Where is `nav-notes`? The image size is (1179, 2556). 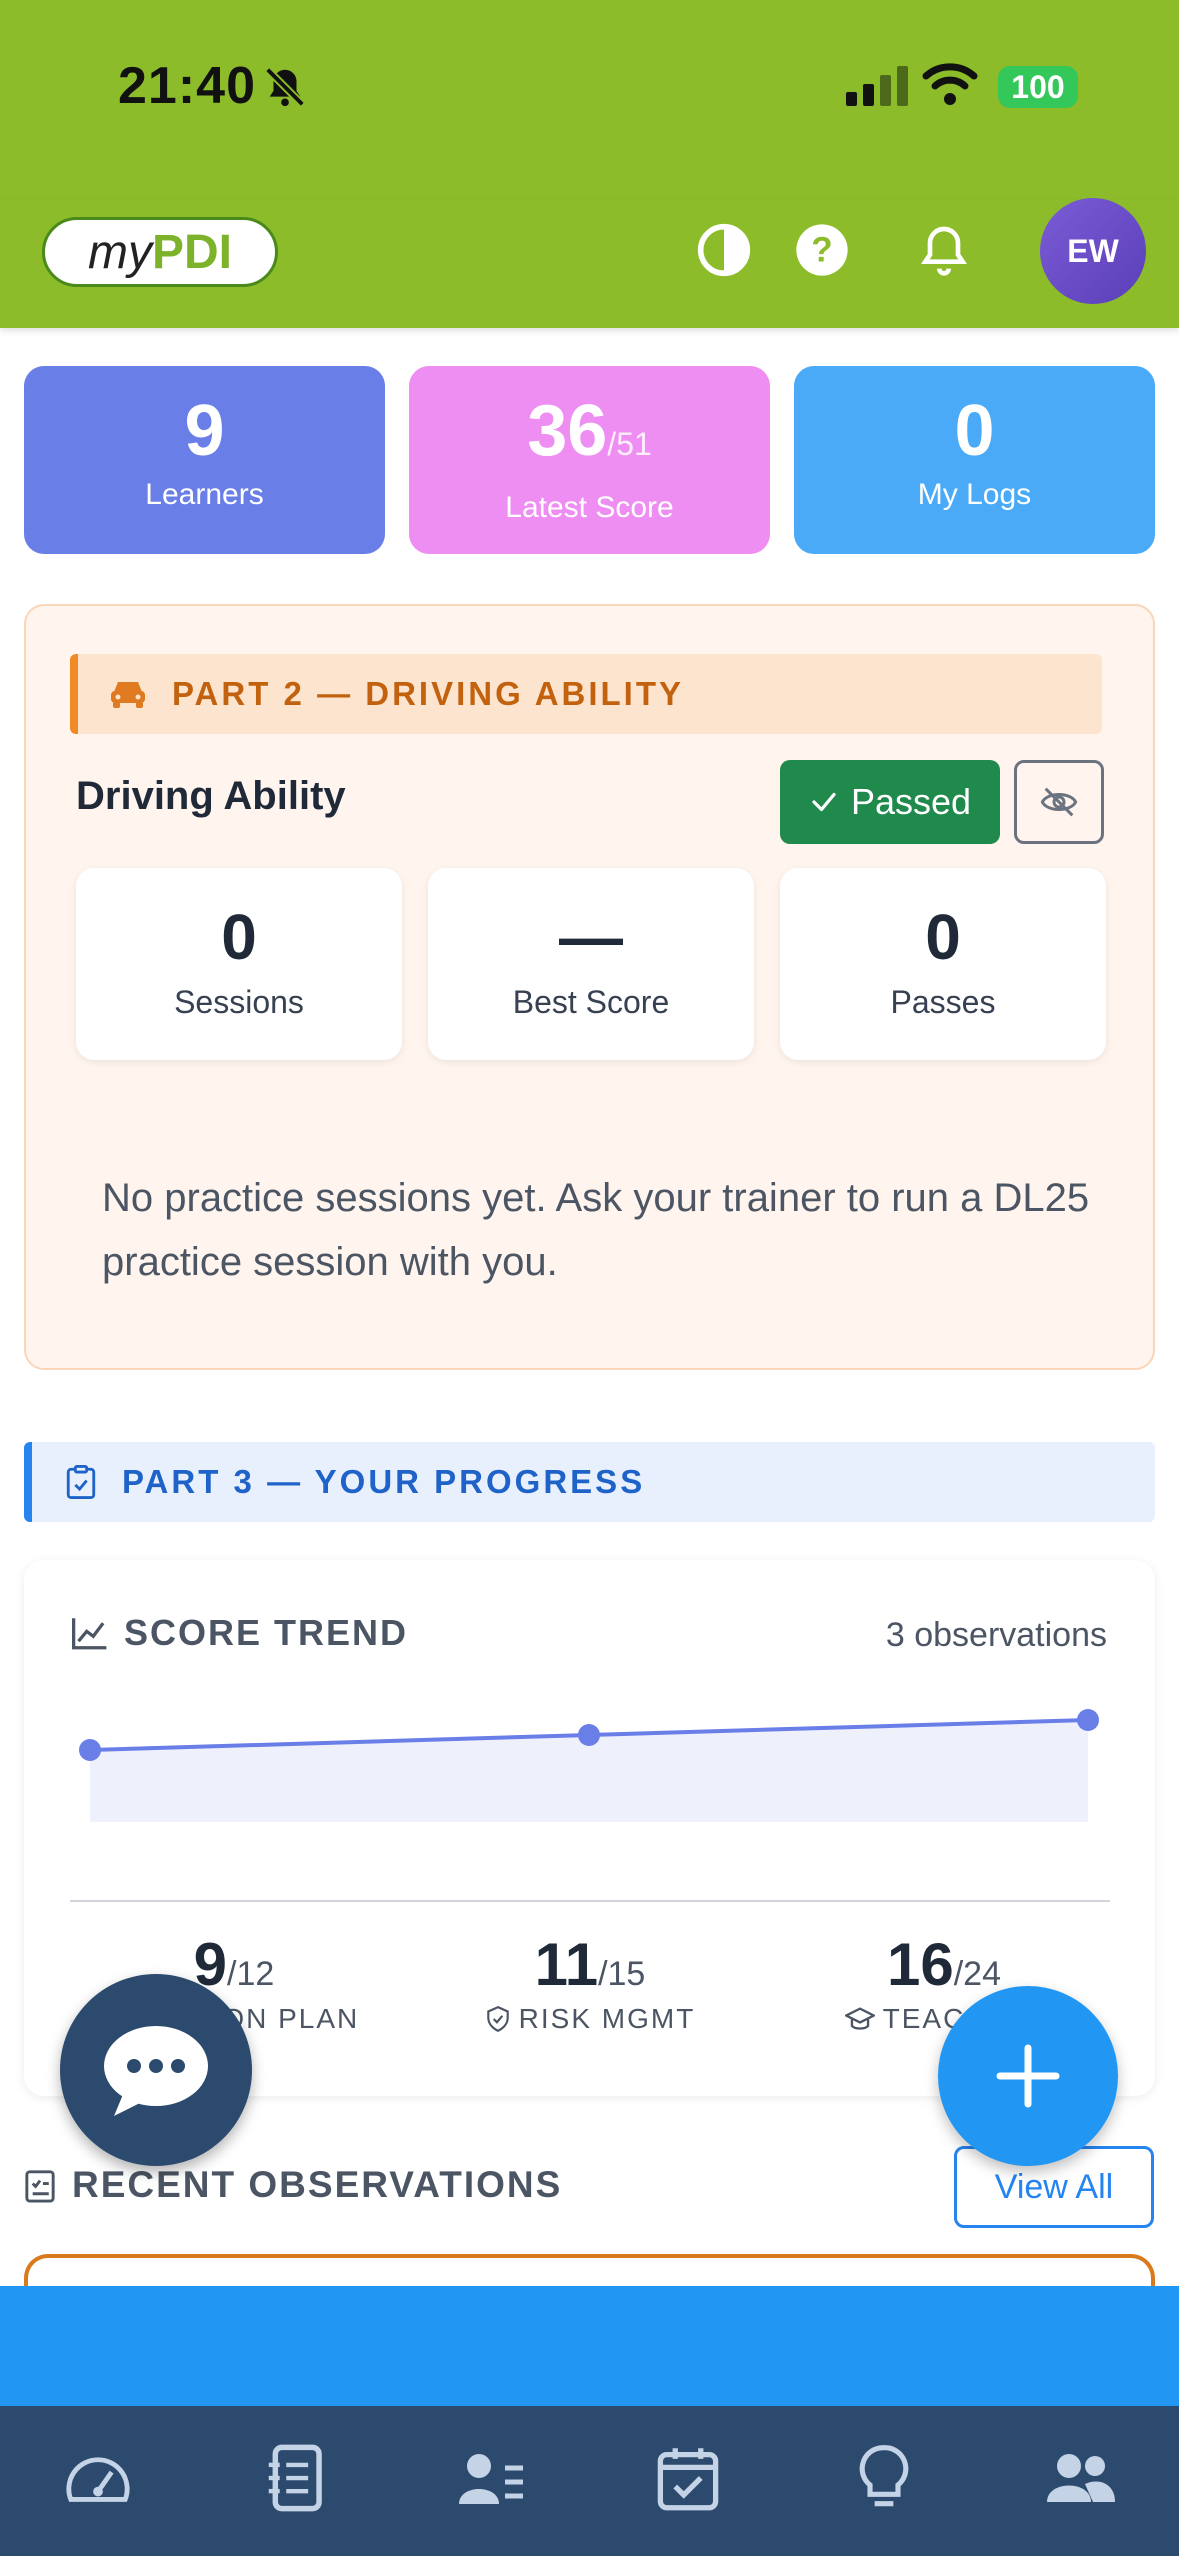
nav-notes is located at coordinates (295, 2478).